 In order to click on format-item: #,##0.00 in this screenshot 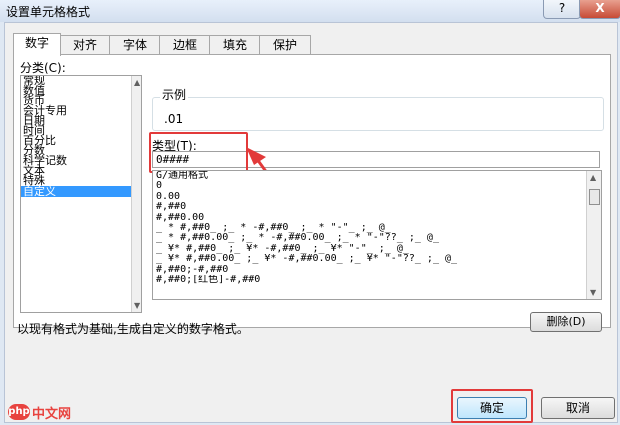, I will do `click(377, 218)`.